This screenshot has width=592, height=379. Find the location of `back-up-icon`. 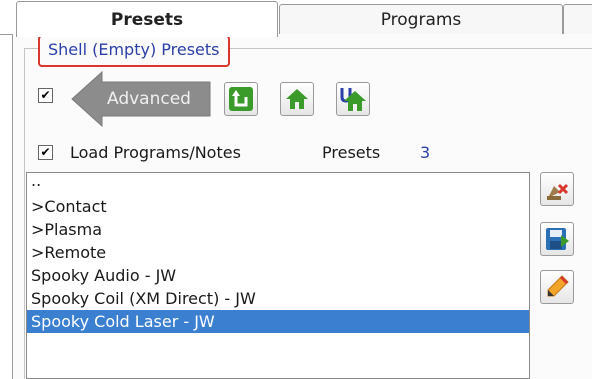

back-up-icon is located at coordinates (241, 99).